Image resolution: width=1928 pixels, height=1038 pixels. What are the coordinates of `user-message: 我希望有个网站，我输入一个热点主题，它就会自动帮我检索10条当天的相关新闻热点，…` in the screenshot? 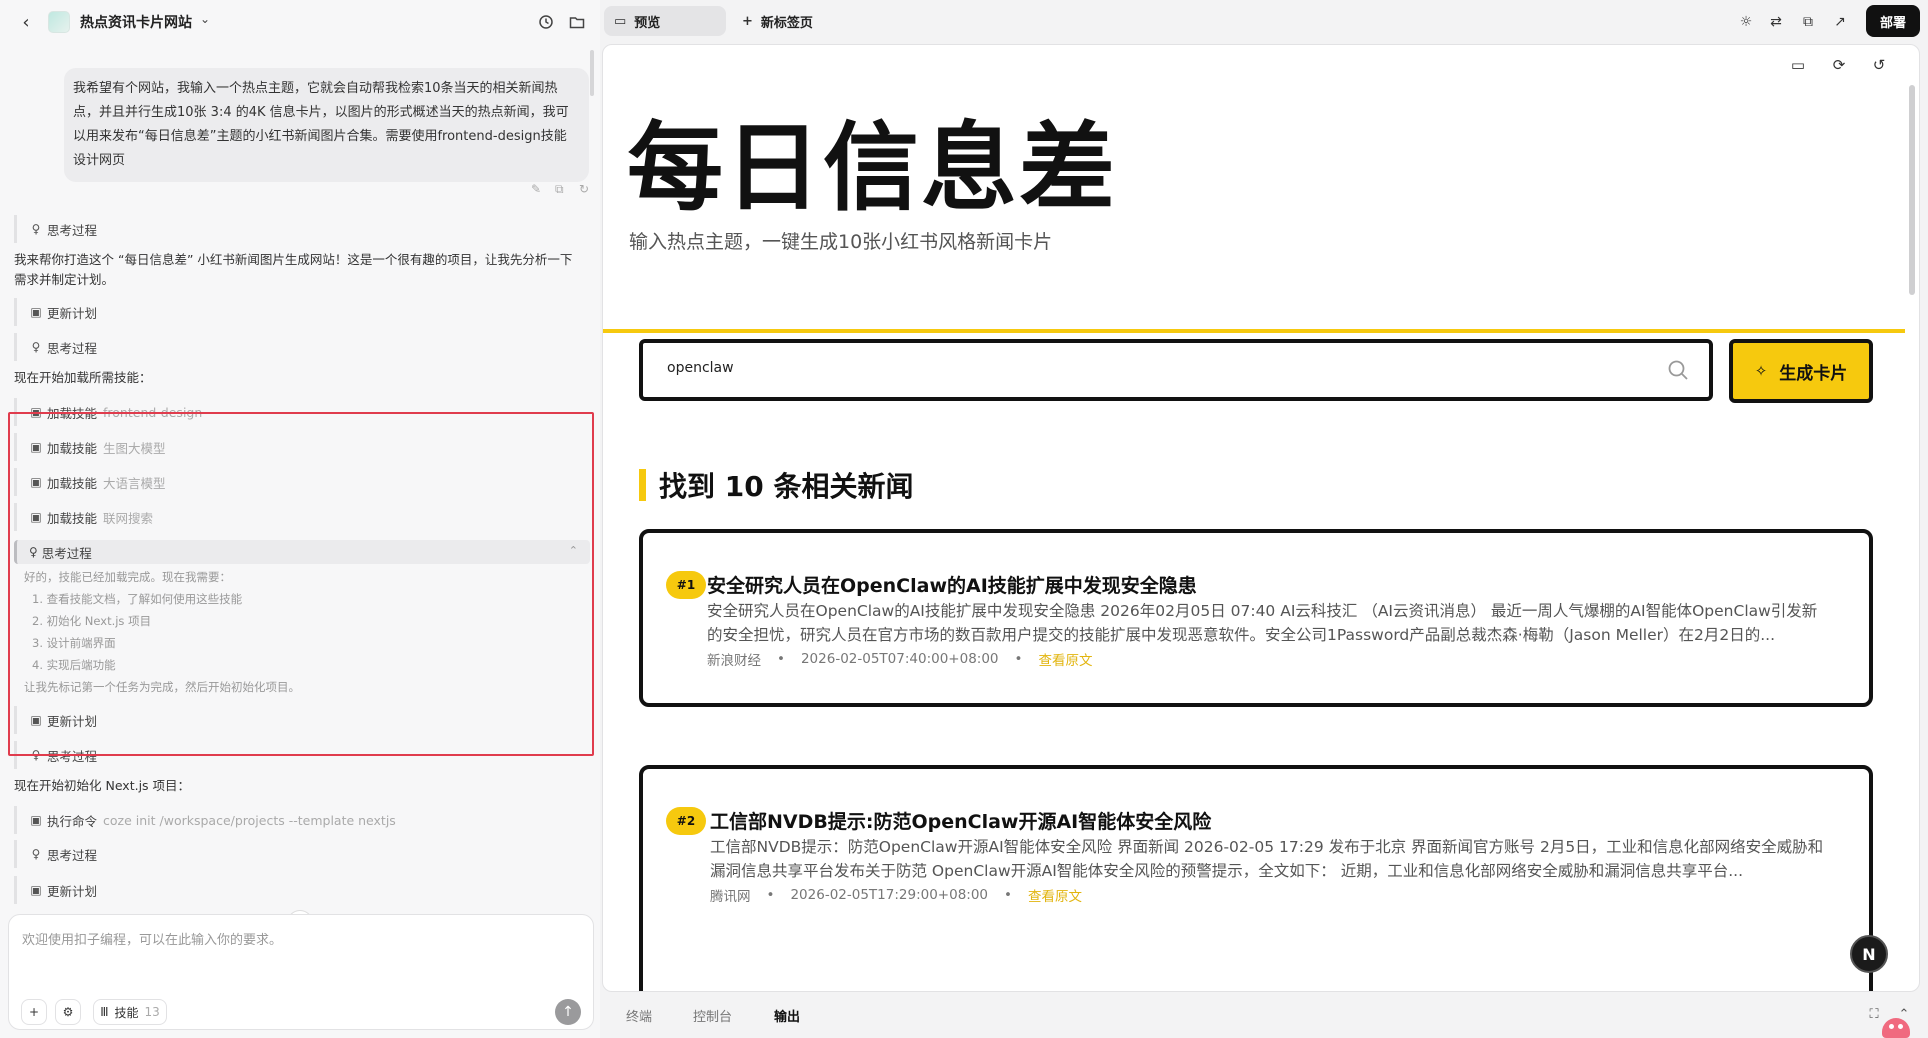 It's located at (326, 125).